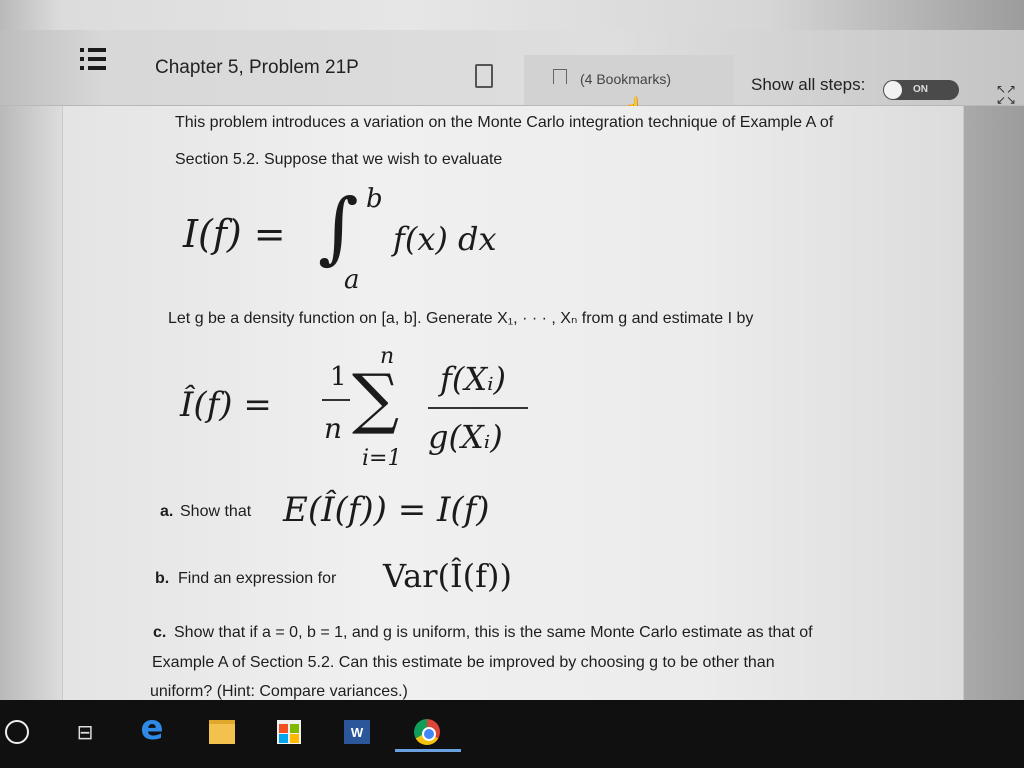 The image size is (1024, 768). What do you see at coordinates (376, 398) in the screenshot?
I see `summation-sign-icon: ∑` at bounding box center [376, 398].